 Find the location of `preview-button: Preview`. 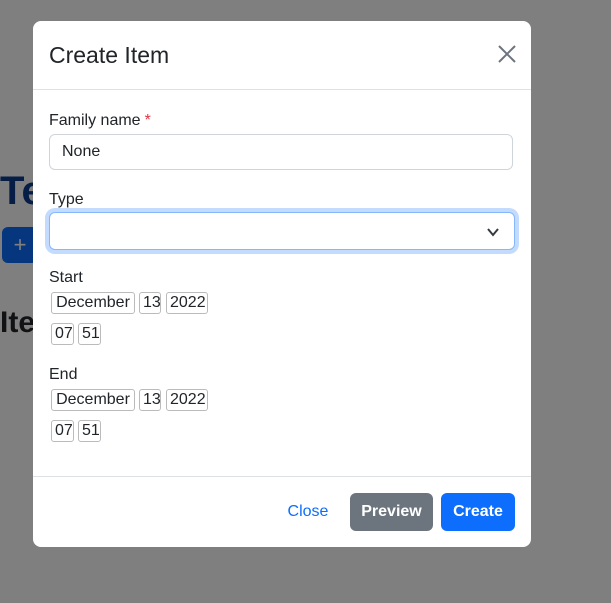

preview-button: Preview is located at coordinates (391, 512).